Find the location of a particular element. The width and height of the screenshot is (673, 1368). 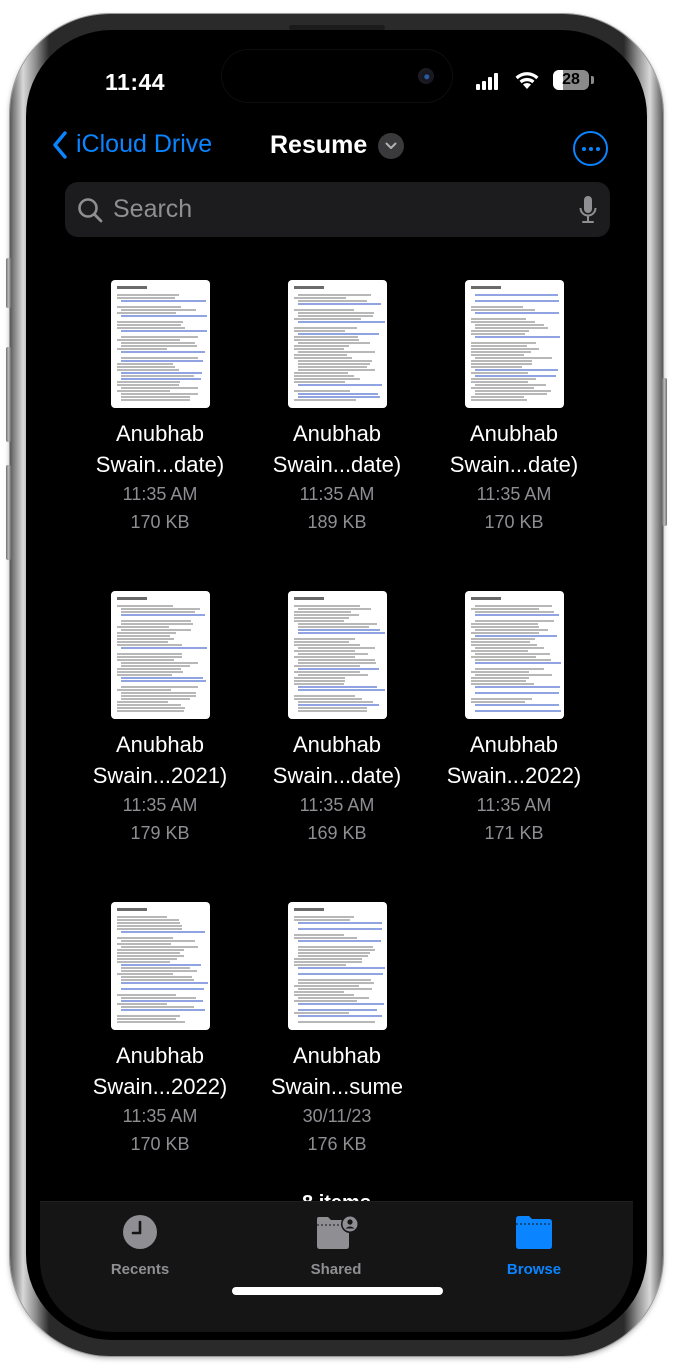

action-button is located at coordinates (8, 283).